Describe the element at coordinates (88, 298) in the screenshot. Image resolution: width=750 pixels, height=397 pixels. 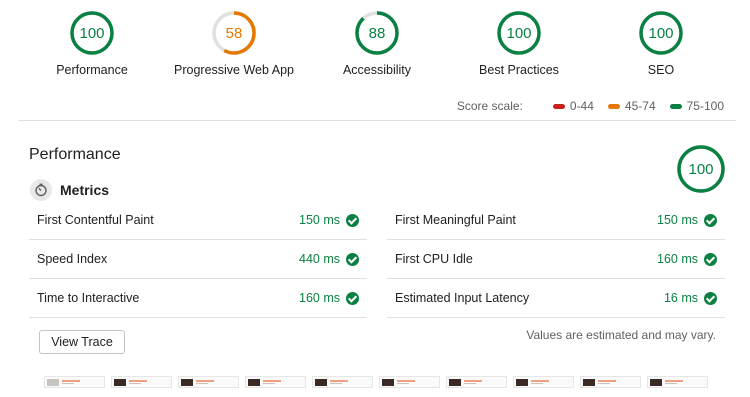
I see `metric-name: Time to Interactive` at that location.